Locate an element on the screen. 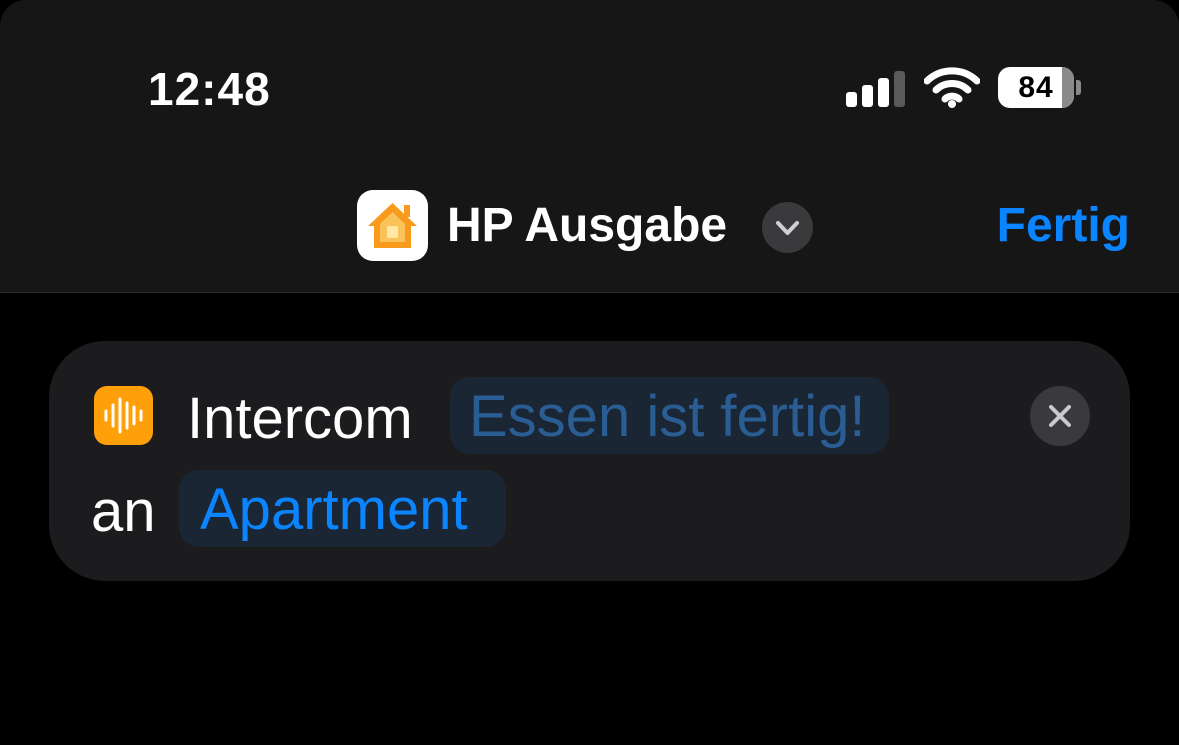 The image size is (1179, 745). title-menu-button is located at coordinates (787, 227).